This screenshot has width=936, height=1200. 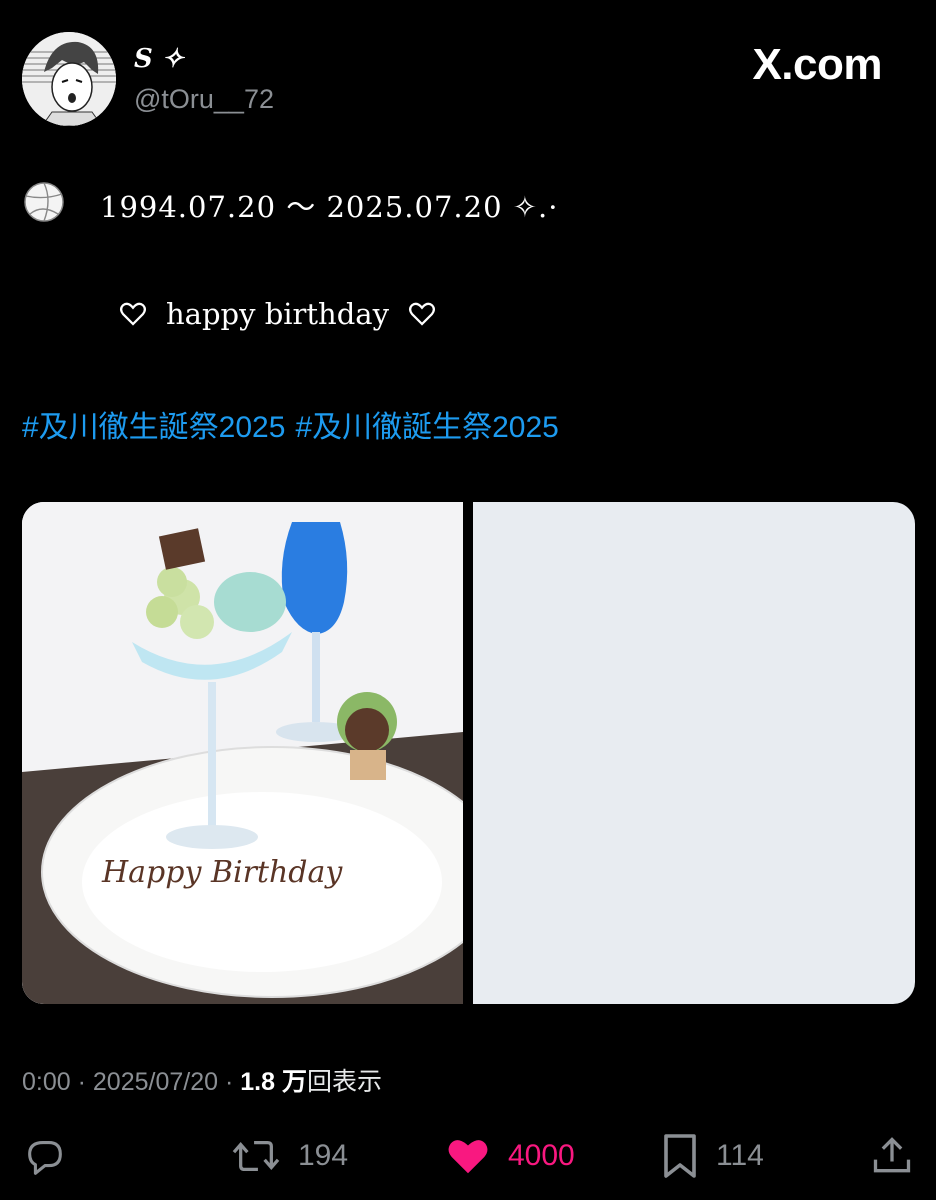 I want to click on hashtag-link: #及川徹誕生祭2025, so click(x=426, y=427).